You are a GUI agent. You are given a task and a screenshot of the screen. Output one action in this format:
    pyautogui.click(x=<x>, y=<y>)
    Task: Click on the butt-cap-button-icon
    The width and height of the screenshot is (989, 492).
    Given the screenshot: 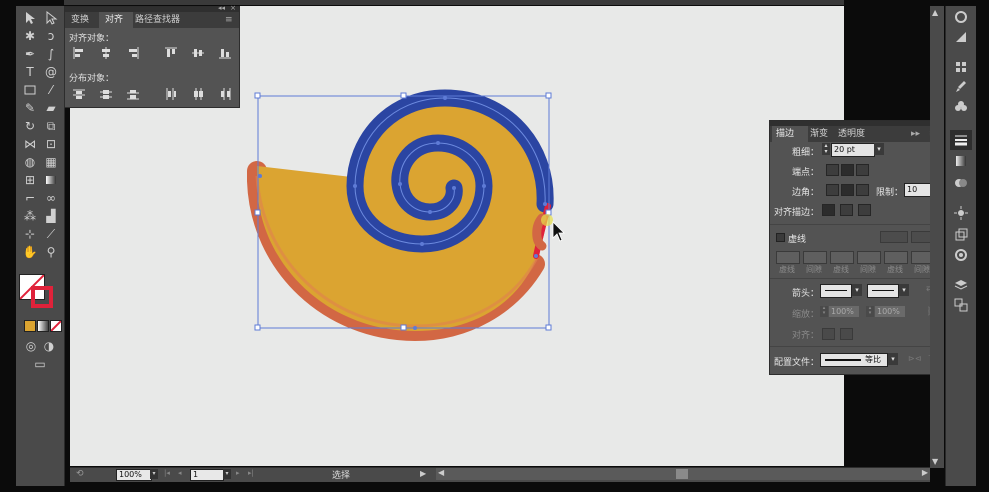 What is the action you would take?
    pyautogui.click(x=832, y=170)
    